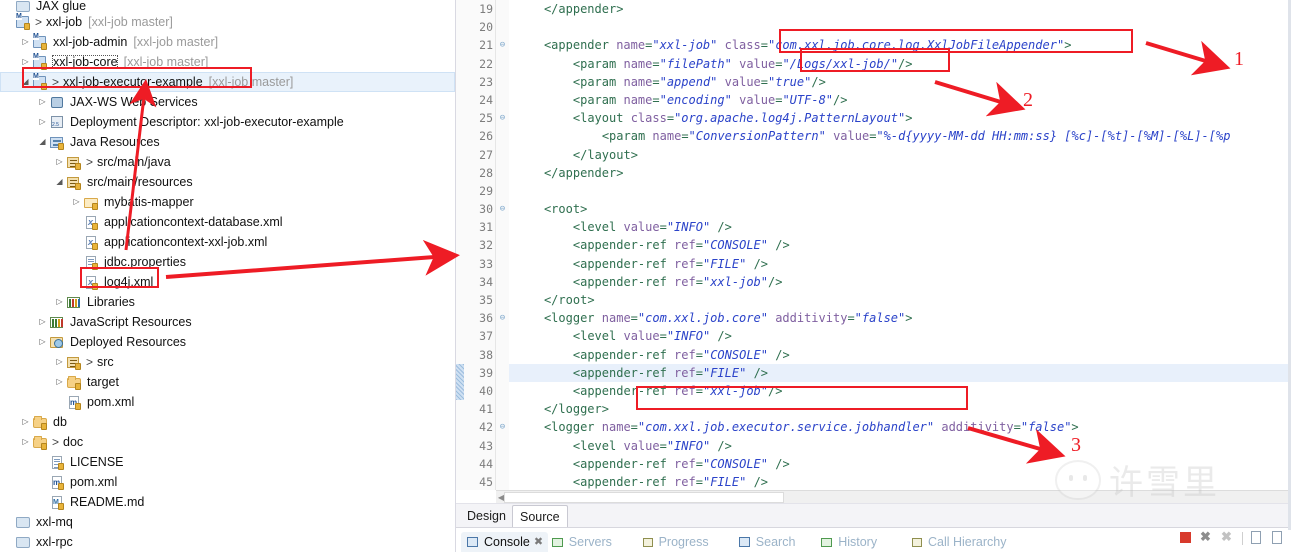 The image size is (1291, 552). I want to click on code-line-34: 34 <appender-ref ref="xxl-job"/>, so click(873, 281).